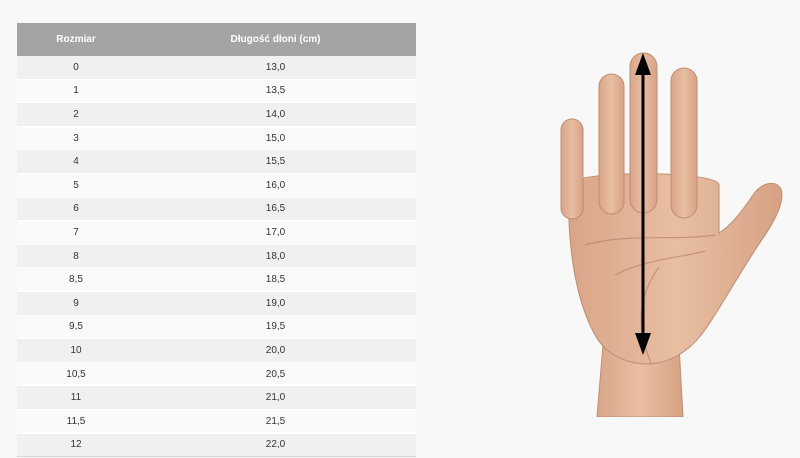  What do you see at coordinates (275, 279) in the screenshot?
I see `cell-hand-length: 18,5` at bounding box center [275, 279].